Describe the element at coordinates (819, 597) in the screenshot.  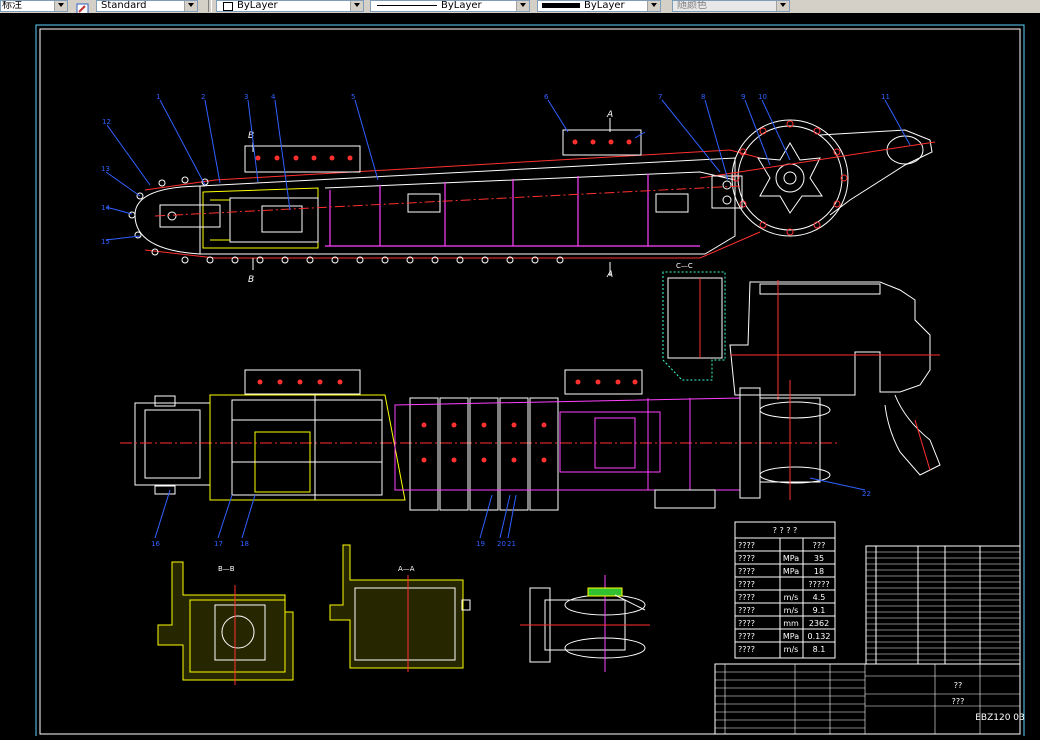
I see `param-value: 4.5` at that location.